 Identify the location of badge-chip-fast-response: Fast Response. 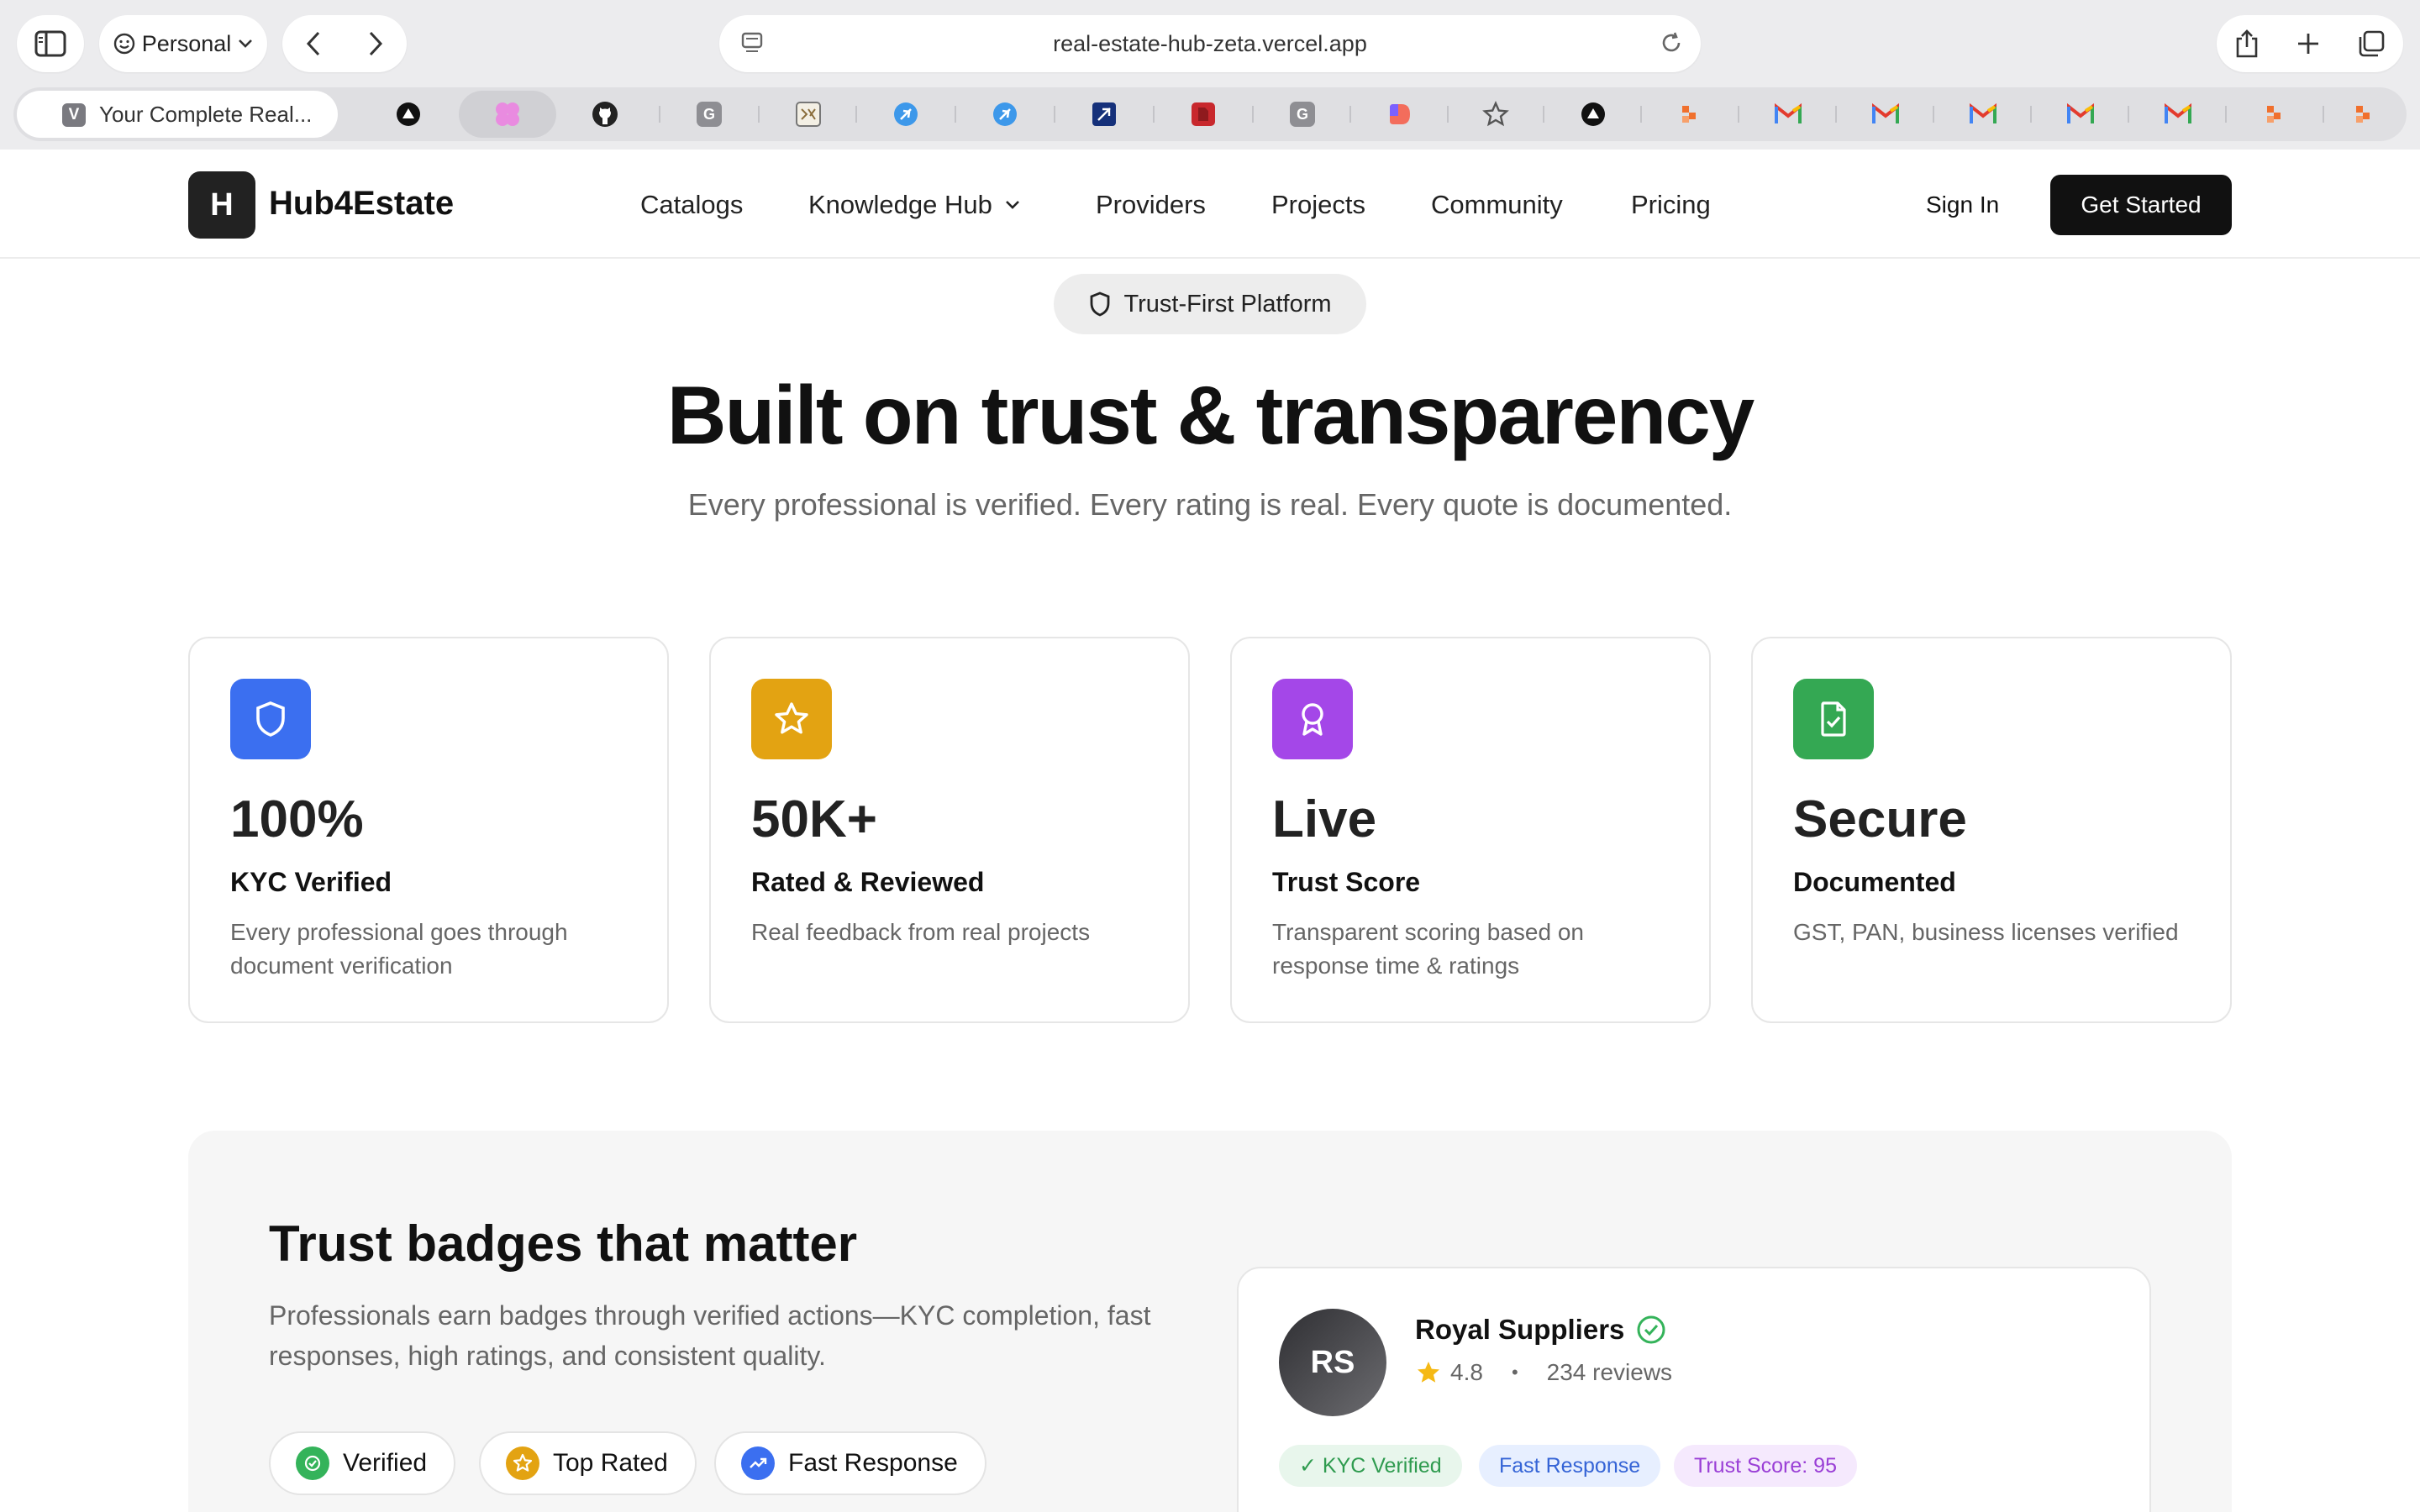
(850, 1463).